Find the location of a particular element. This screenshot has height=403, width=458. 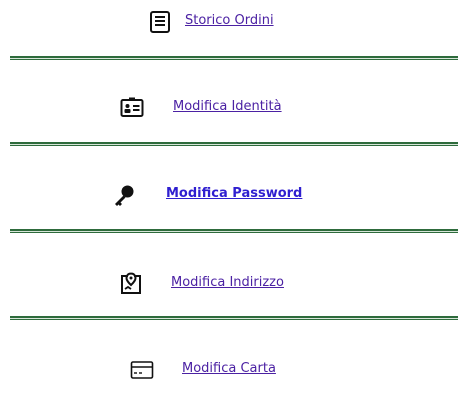

menu-item-modifica-identita: Modifica Identità is located at coordinates (229, 108).